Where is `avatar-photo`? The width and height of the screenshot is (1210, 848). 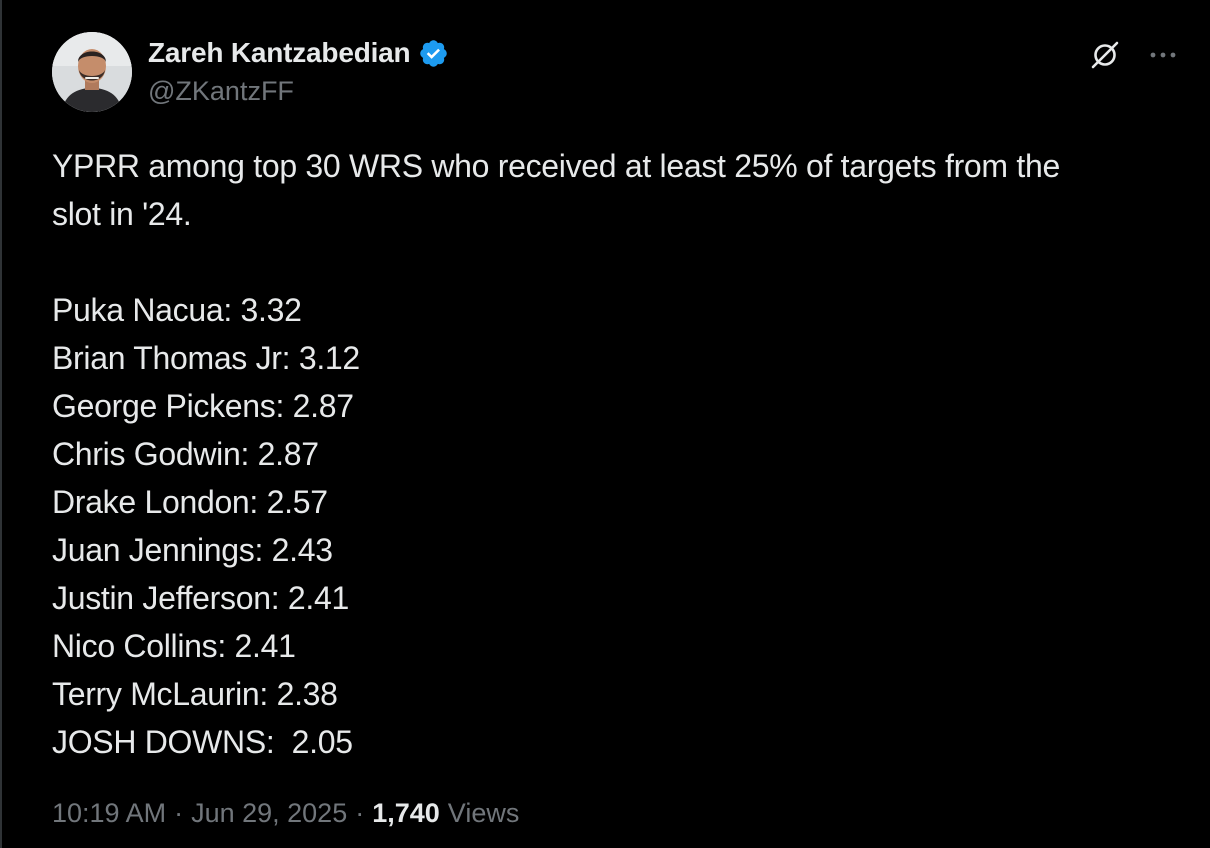
avatar-photo is located at coordinates (92, 72).